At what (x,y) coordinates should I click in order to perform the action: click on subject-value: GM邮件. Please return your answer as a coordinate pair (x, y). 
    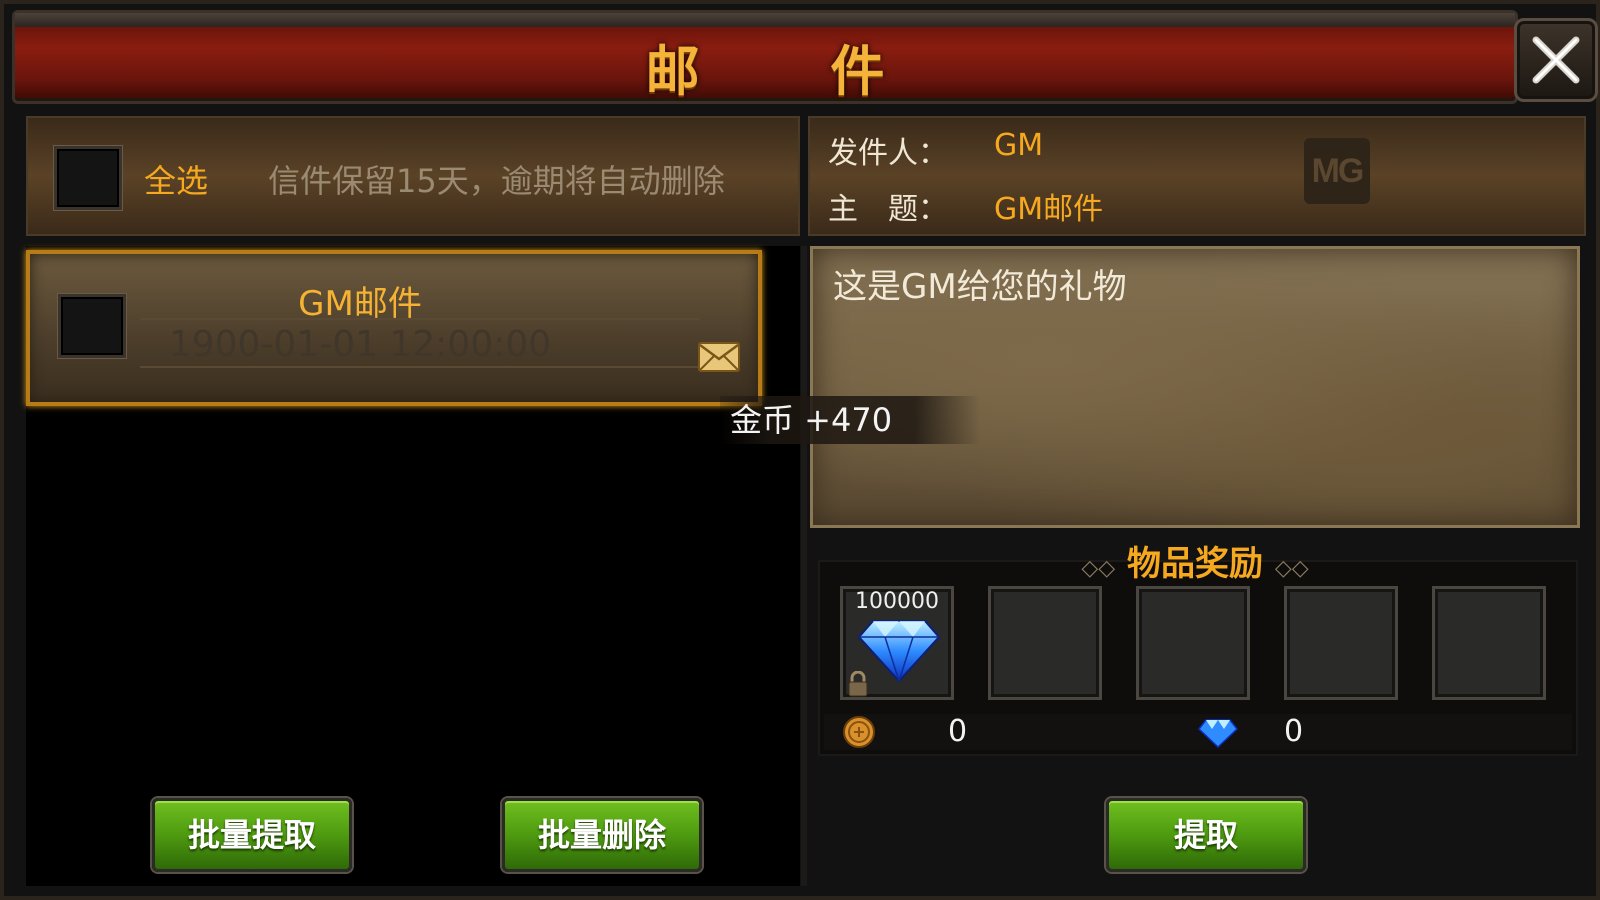
    Looking at the image, I should click on (1049, 209).